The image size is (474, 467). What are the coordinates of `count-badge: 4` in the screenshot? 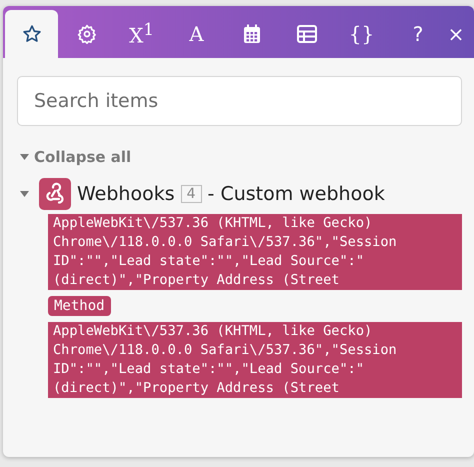 It's located at (191, 194).